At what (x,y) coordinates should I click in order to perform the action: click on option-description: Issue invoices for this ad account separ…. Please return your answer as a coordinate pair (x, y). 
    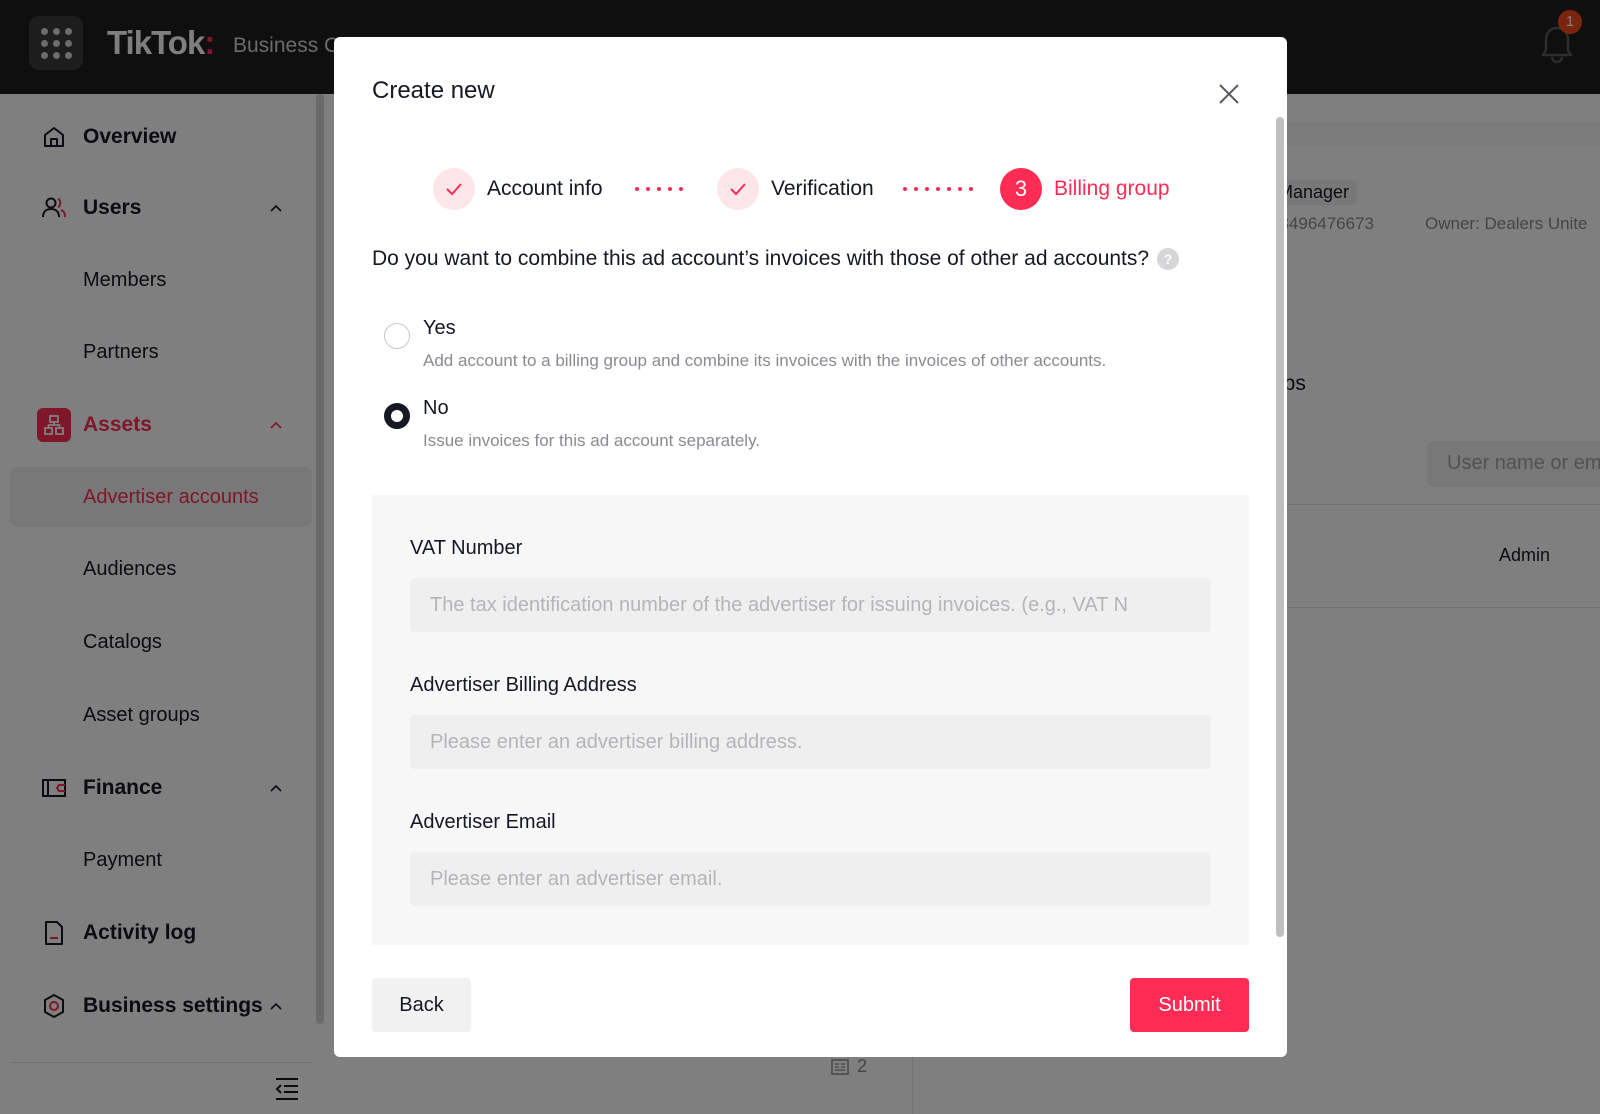
    Looking at the image, I should click on (592, 440).